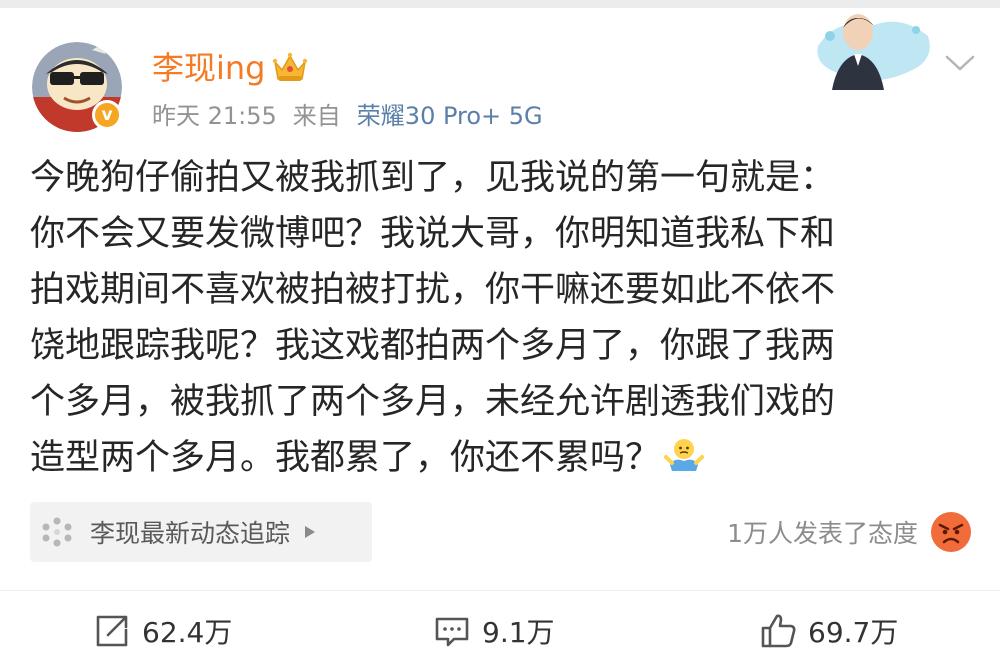  I want to click on chevron-down-icon, so click(960, 63).